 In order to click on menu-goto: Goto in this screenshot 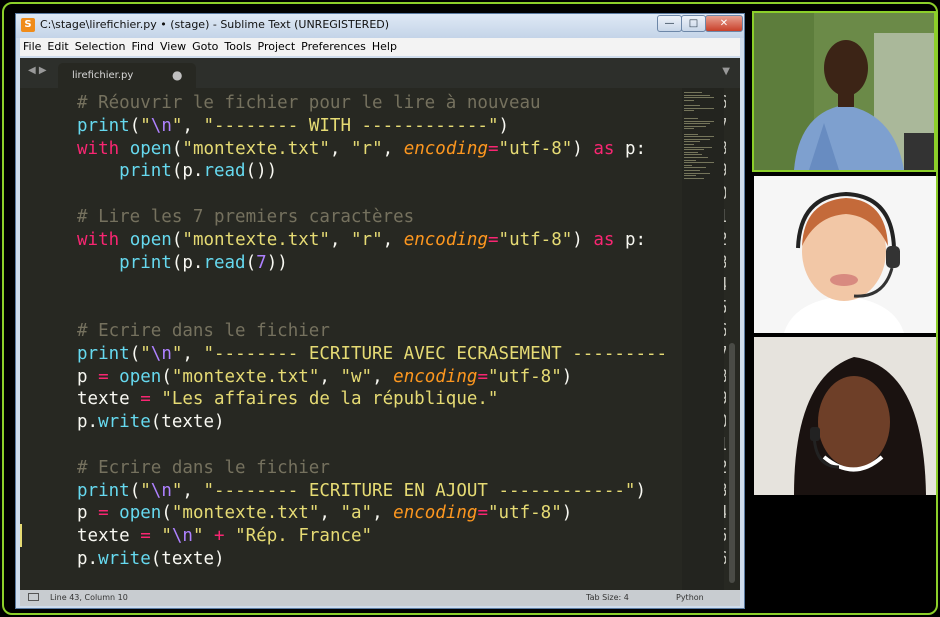, I will do `click(205, 45)`.